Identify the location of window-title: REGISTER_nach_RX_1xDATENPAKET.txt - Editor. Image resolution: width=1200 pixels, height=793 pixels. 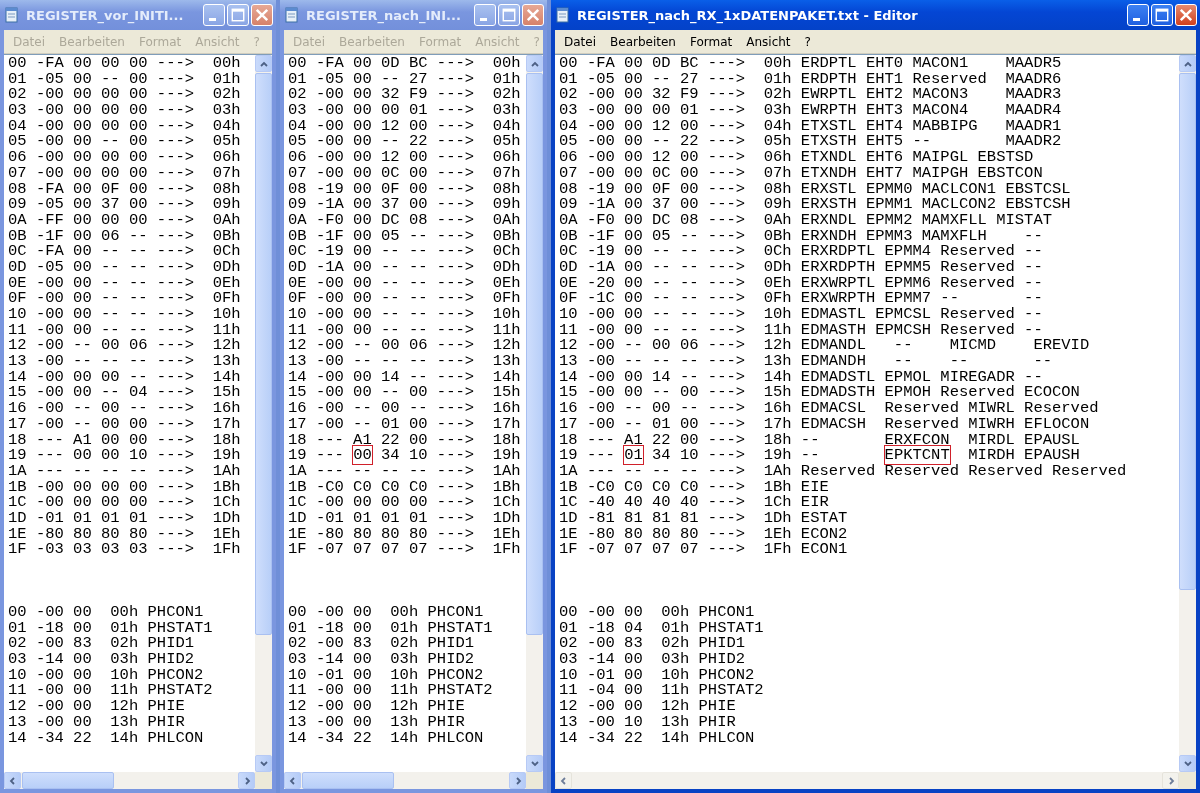
(748, 15).